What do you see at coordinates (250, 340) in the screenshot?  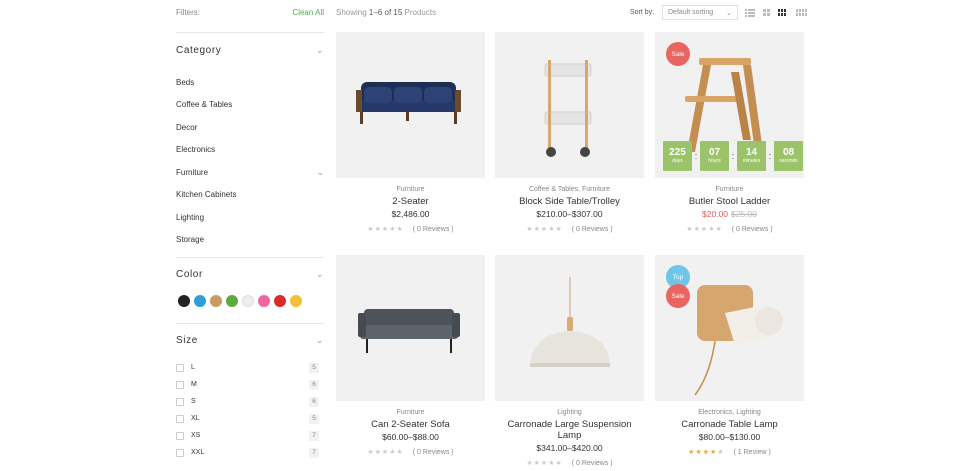 I see `size-section-header: Size ⌄` at bounding box center [250, 340].